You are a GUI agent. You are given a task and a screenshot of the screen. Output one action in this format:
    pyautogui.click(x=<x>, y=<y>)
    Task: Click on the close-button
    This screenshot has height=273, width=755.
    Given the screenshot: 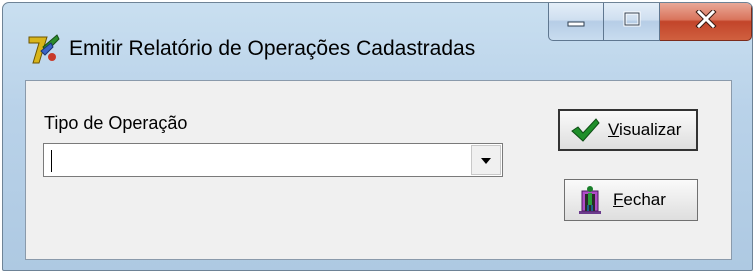 What is the action you would take?
    pyautogui.click(x=706, y=22)
    